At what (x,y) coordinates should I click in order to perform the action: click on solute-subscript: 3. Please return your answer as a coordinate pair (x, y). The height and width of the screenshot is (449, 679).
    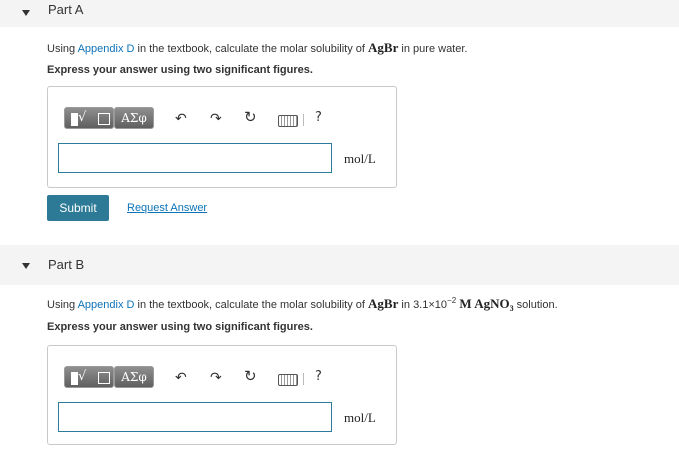
    Looking at the image, I should click on (511, 308).